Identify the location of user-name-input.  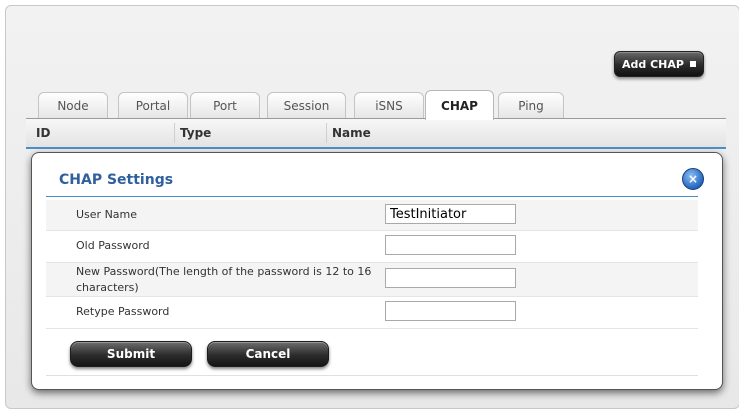
(450, 214).